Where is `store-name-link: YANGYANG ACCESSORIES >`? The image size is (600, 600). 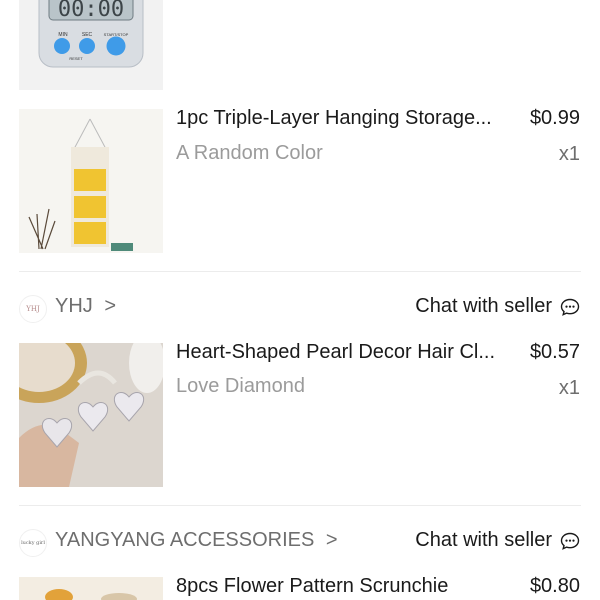 store-name-link: YANGYANG ACCESSORIES > is located at coordinates (196, 540).